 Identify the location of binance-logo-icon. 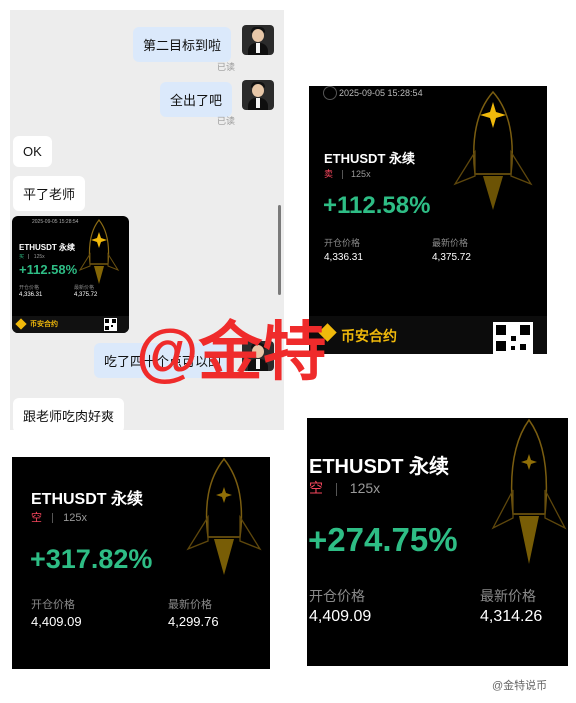
(21, 324).